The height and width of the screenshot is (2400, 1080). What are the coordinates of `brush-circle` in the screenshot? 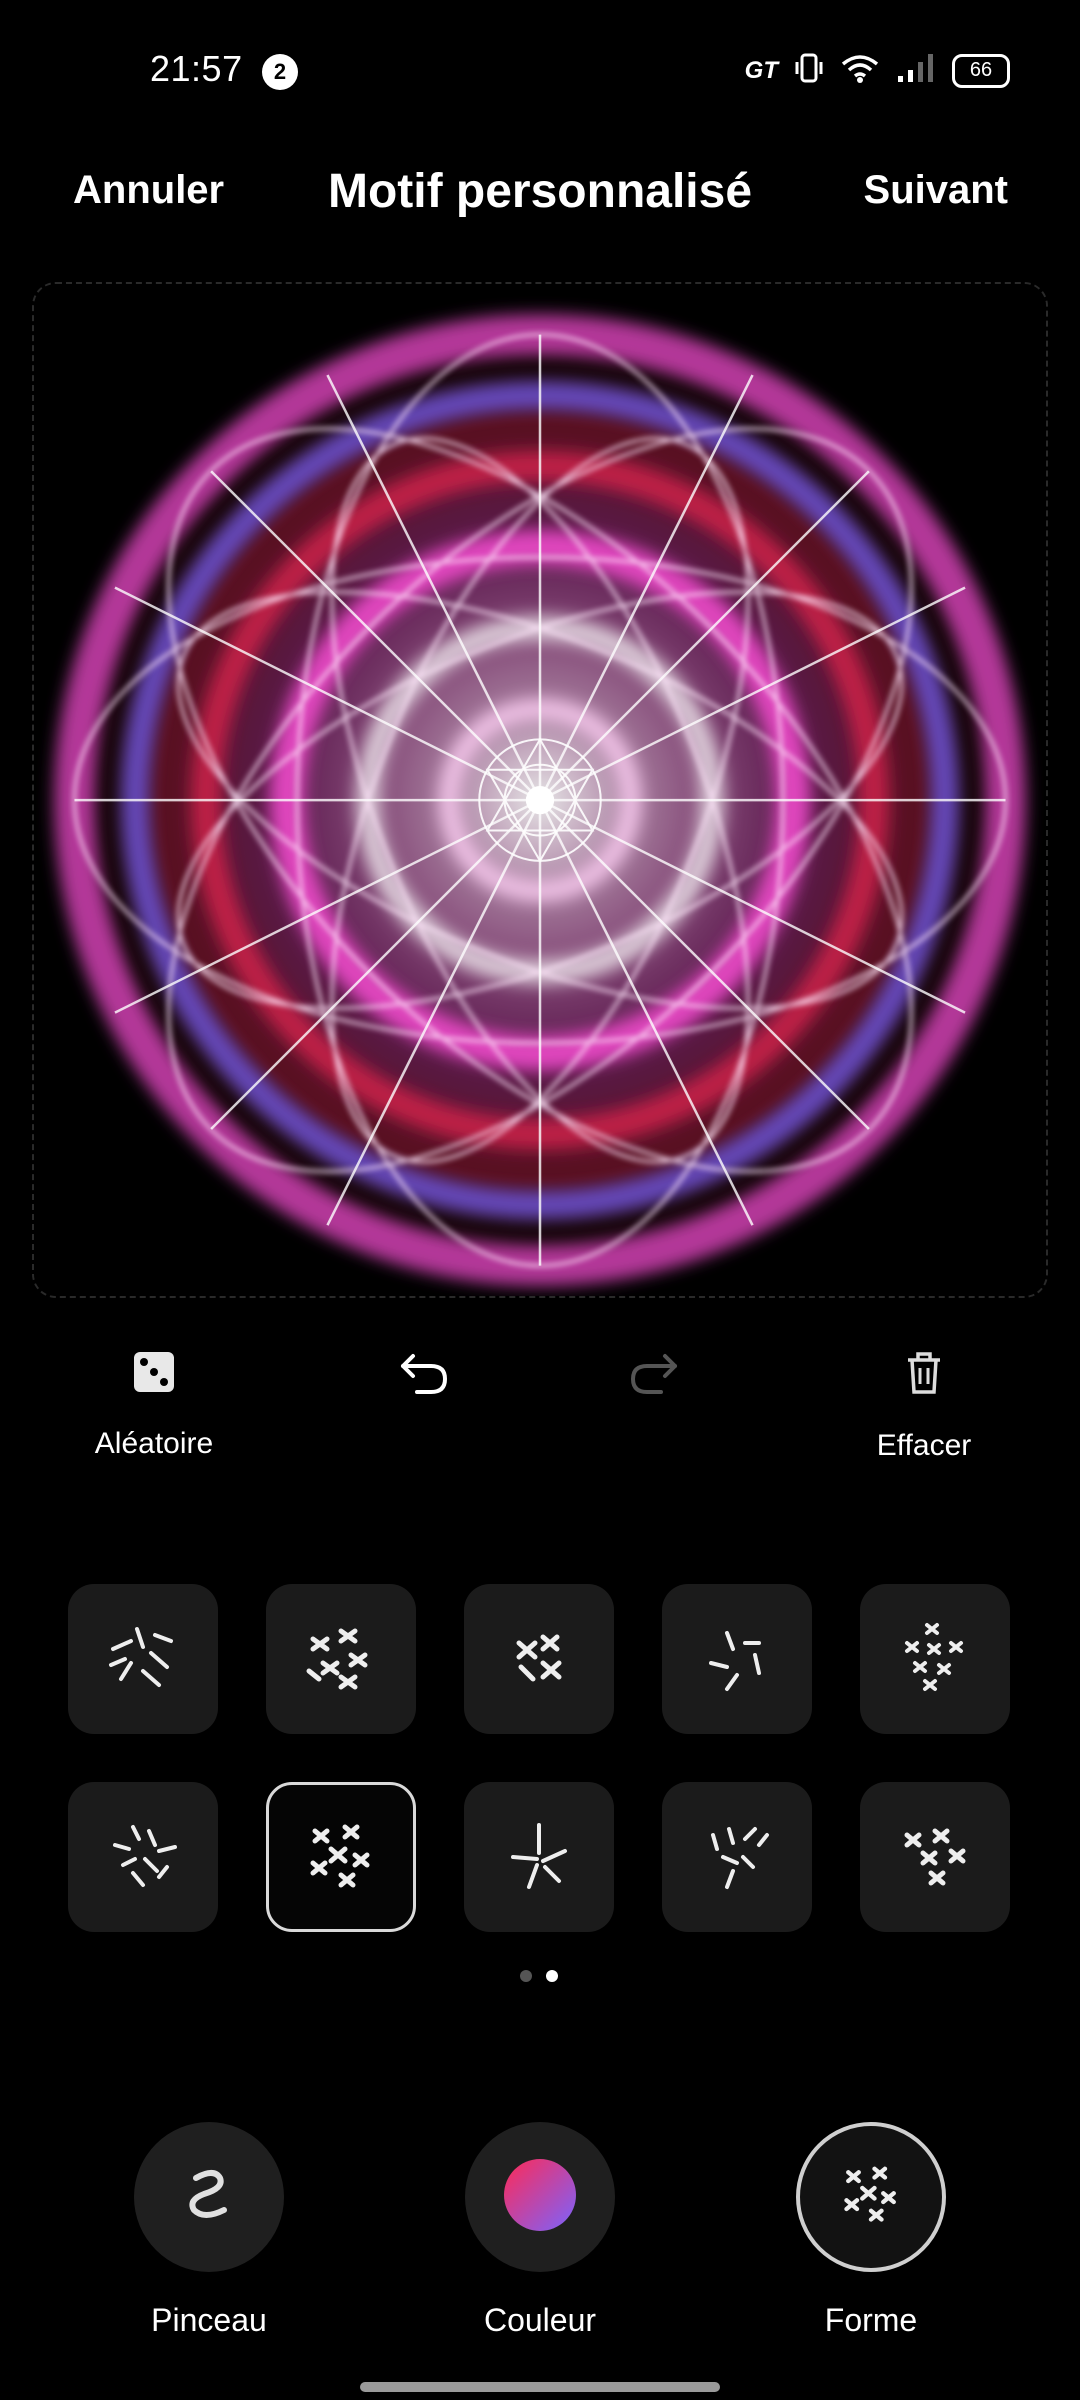 It's located at (209, 2197).